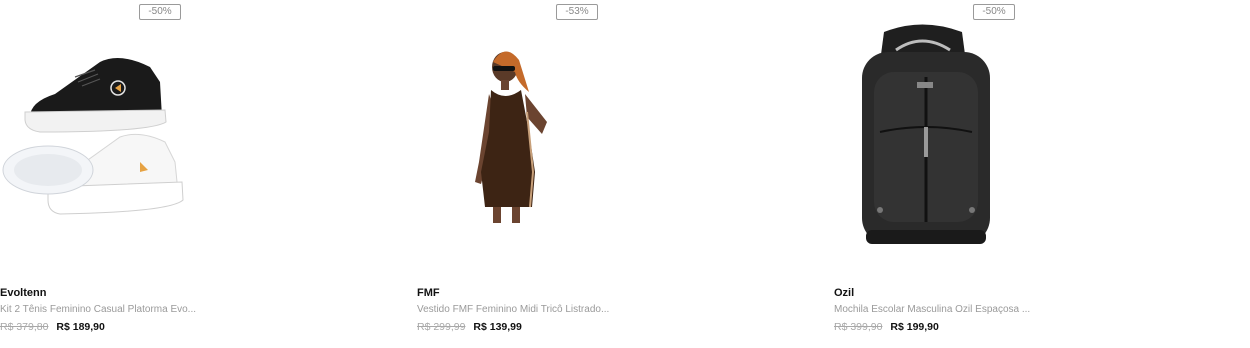  What do you see at coordinates (577, 12) in the screenshot?
I see `discount-badge: -53%` at bounding box center [577, 12].